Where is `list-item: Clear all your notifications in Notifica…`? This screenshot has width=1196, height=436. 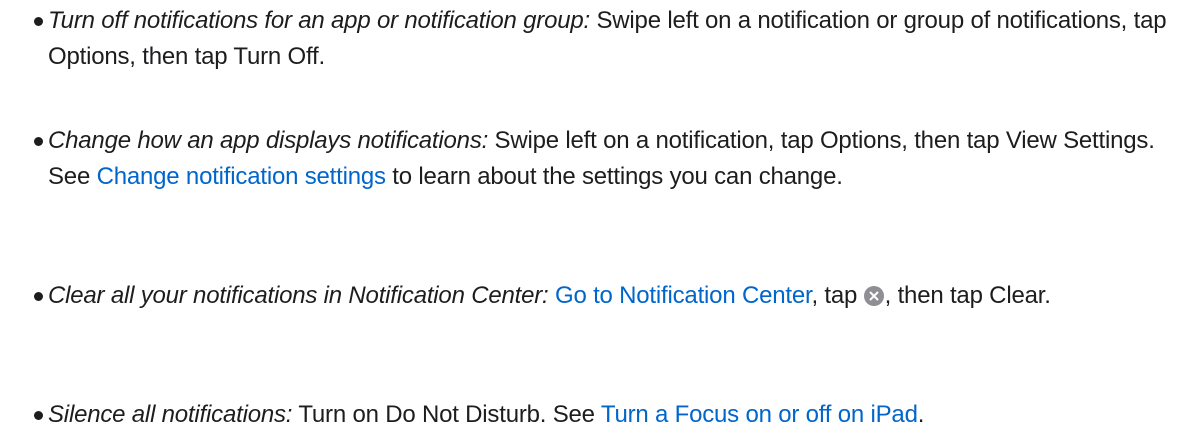
list-item: Clear all your notifications in Notifica… is located at coordinates (611, 296).